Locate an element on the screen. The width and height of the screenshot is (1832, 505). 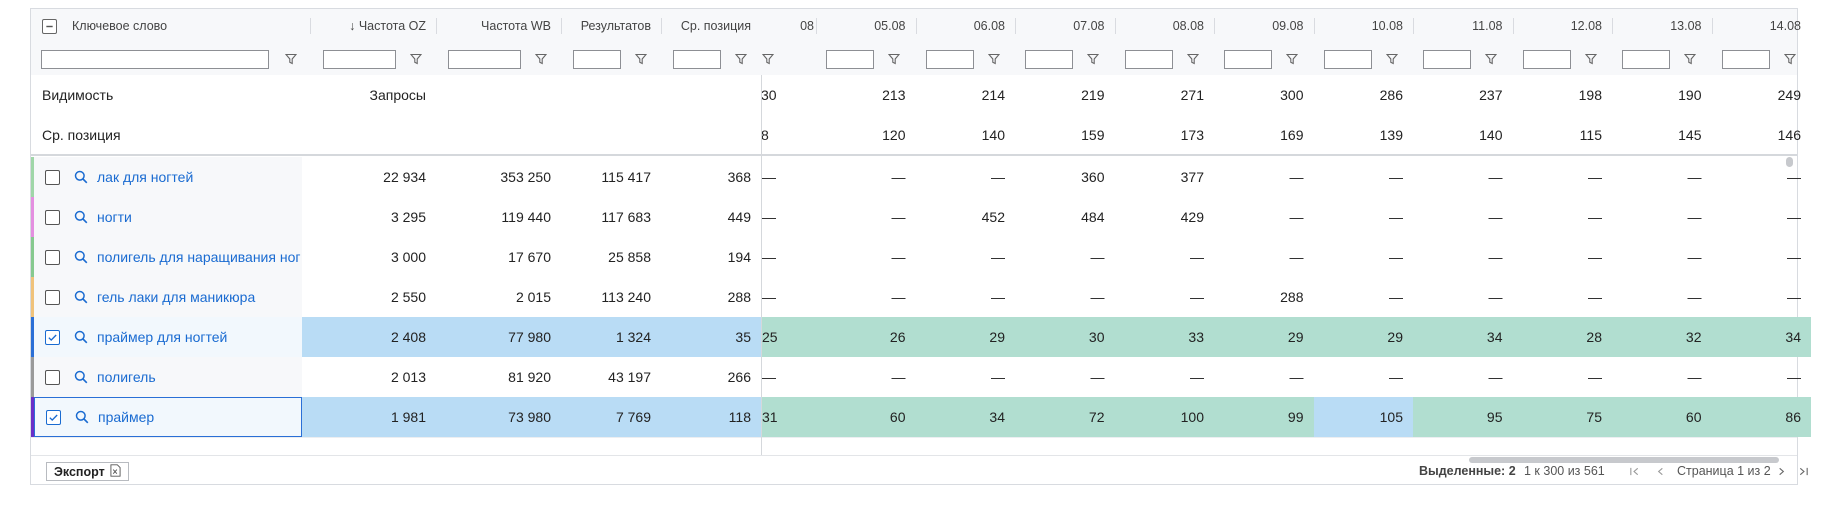
col-header-date: 10.08 is located at coordinates (1364, 26).